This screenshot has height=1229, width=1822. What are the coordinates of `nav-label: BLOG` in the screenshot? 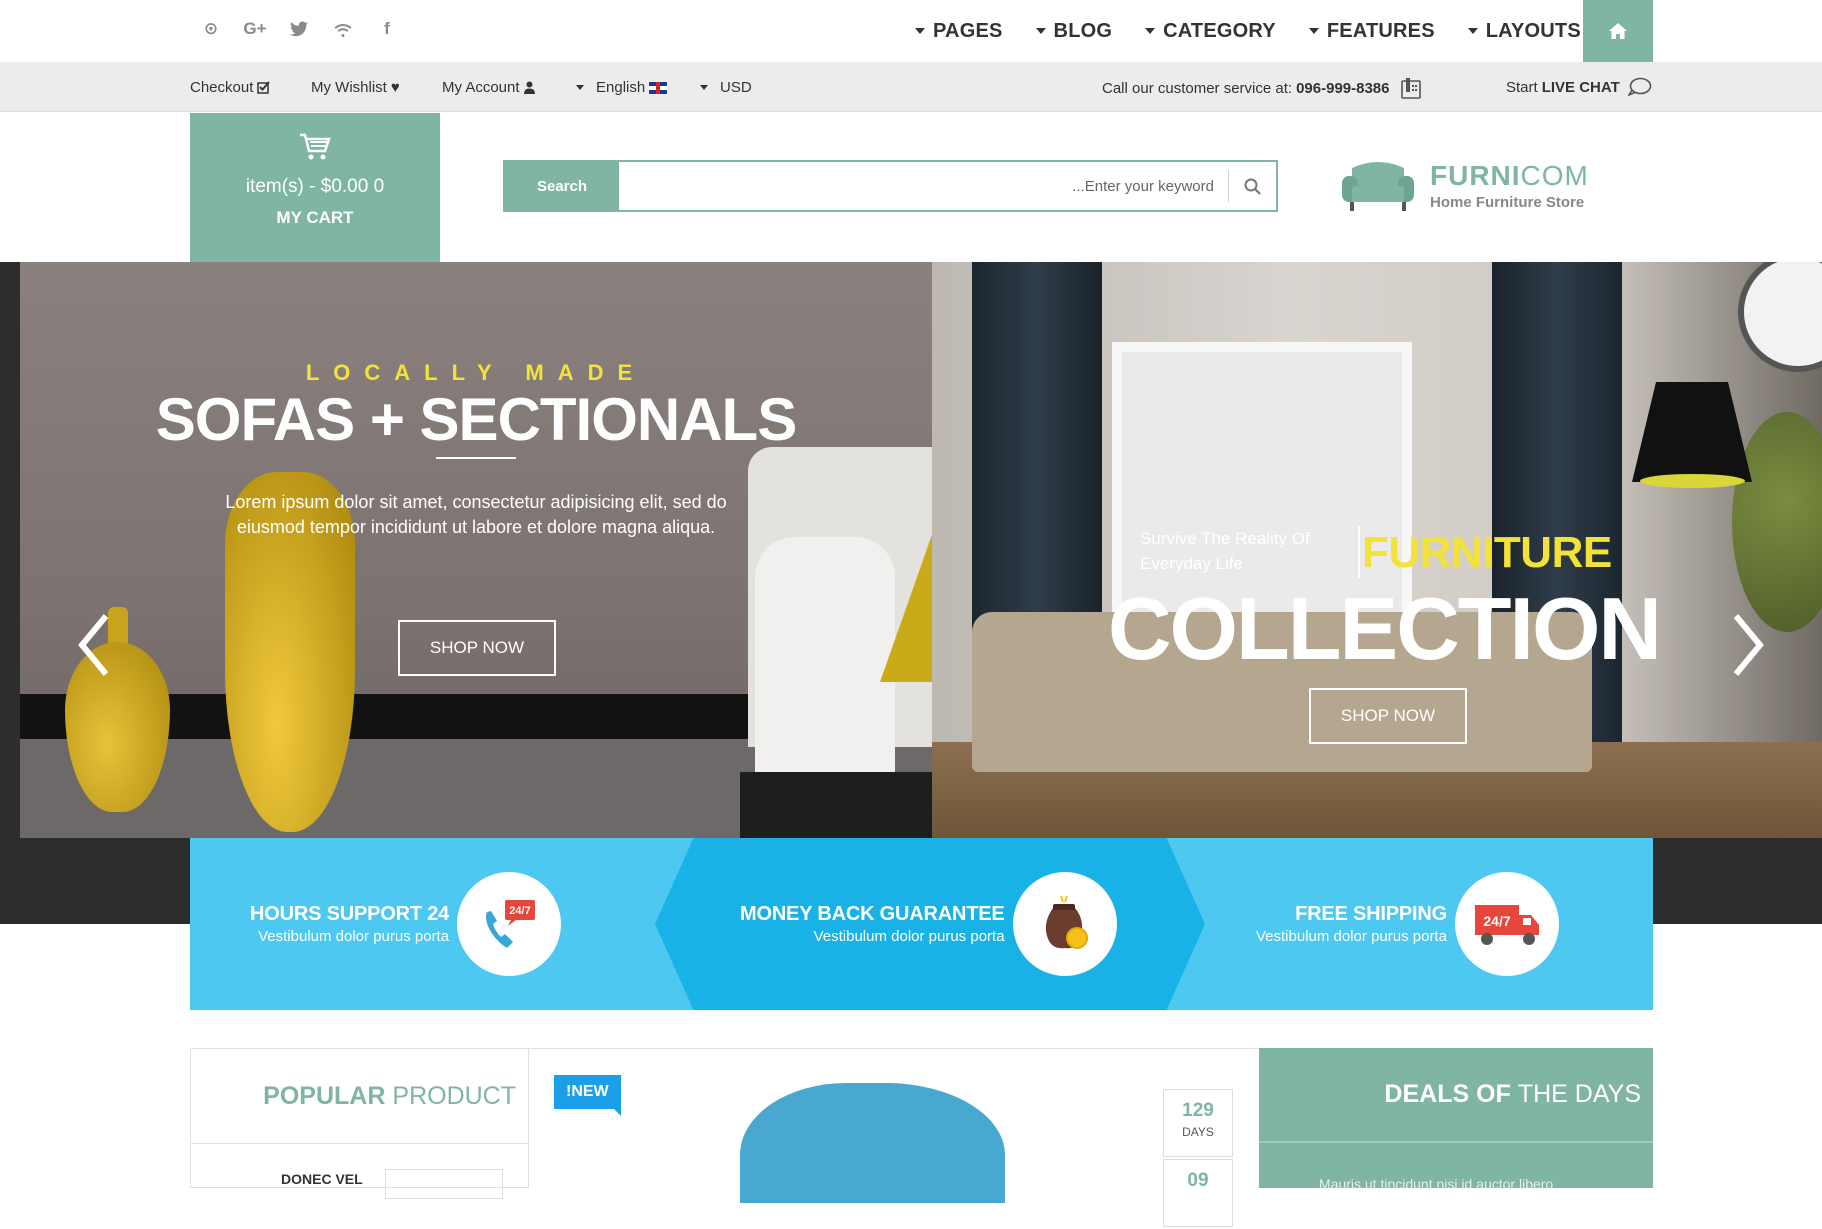 It's located at (1083, 30).